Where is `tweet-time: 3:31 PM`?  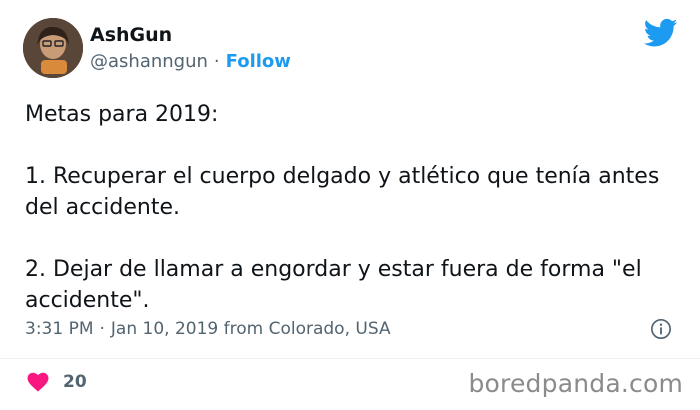 tweet-time: 3:31 PM is located at coordinates (59, 329).